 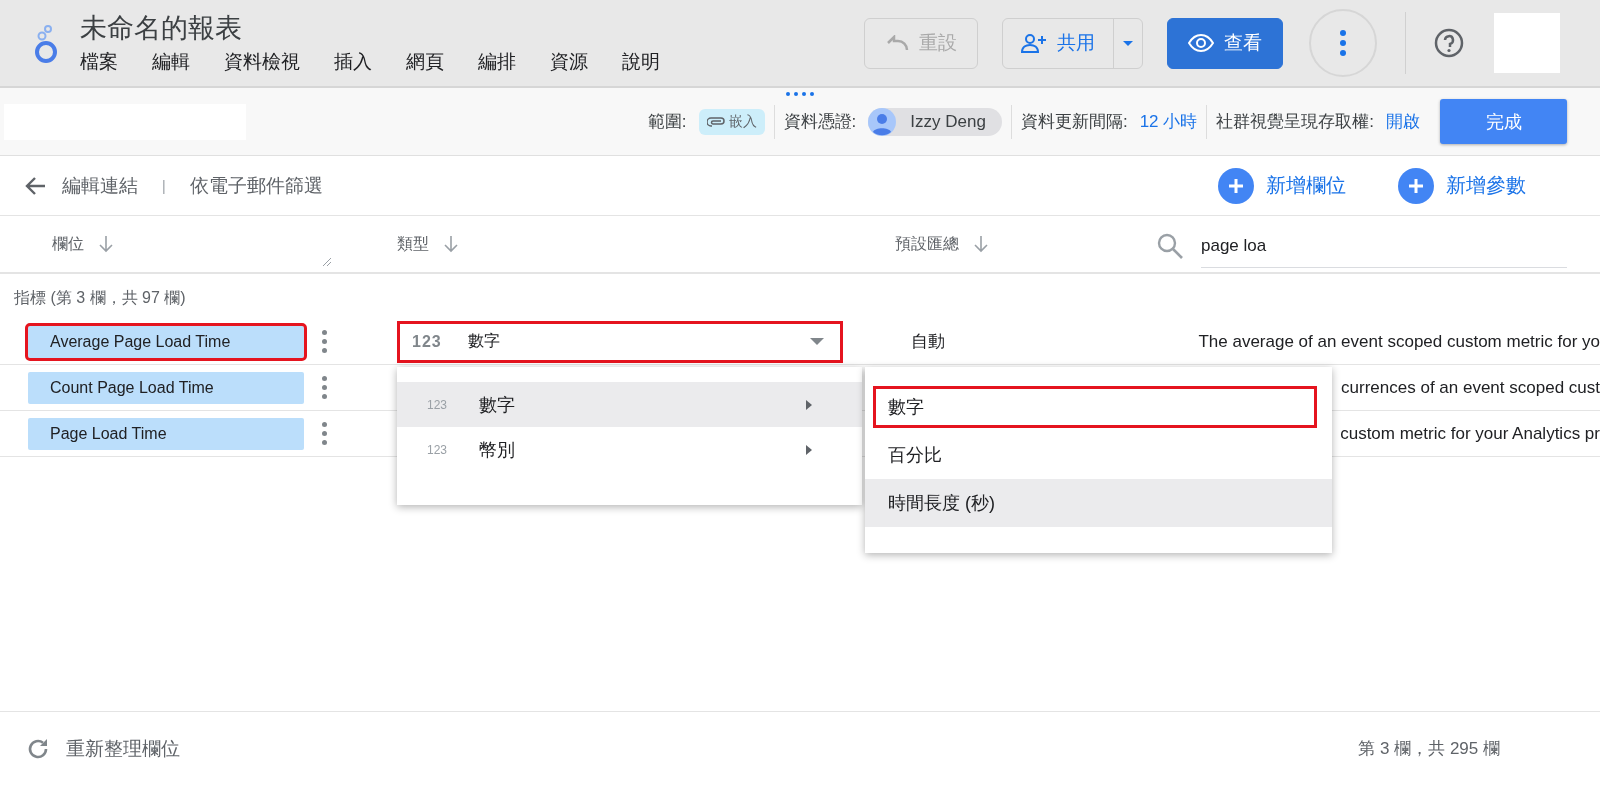 What do you see at coordinates (256, 185) in the screenshot?
I see `breadcrumb-item: 依電子郵件篩選` at bounding box center [256, 185].